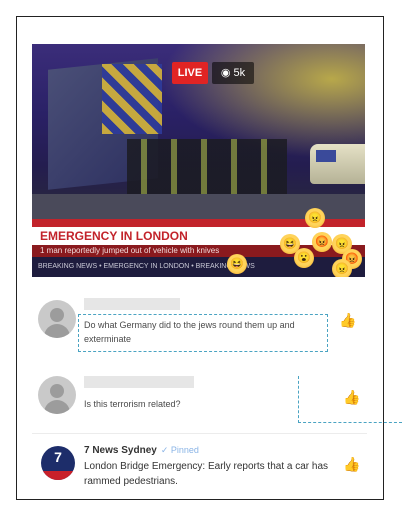 The image size is (403, 518). Describe the element at coordinates (304, 258) in the screenshot. I see `wow-reaction-icon: 😮` at that location.